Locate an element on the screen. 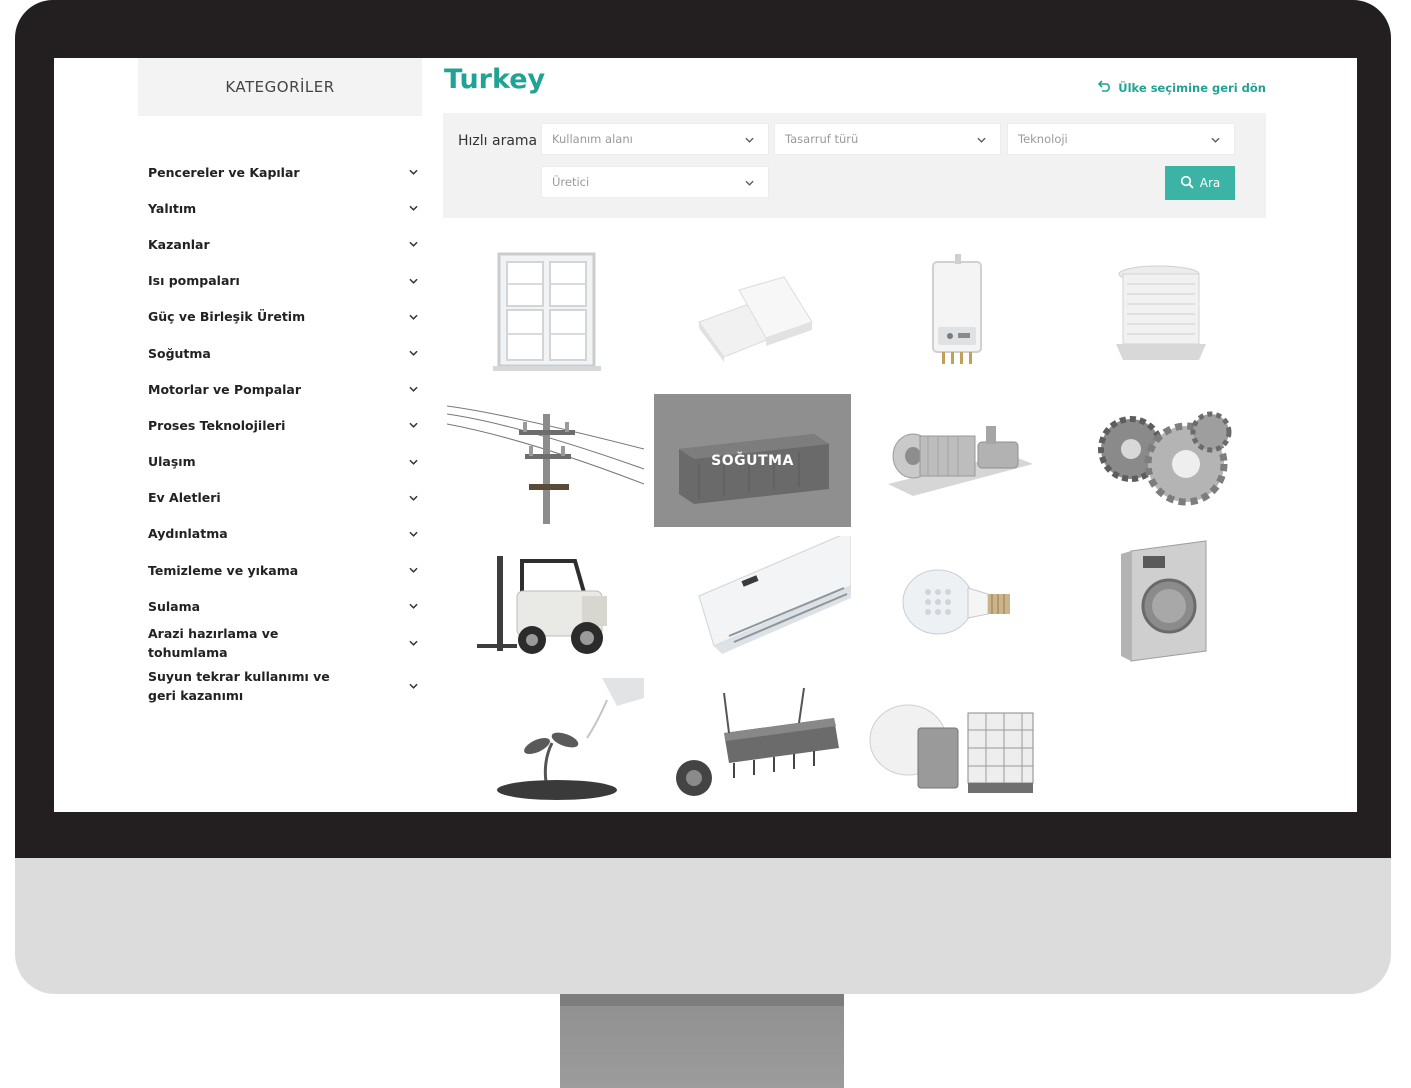  category-label: Aydınlatma is located at coordinates (188, 534).